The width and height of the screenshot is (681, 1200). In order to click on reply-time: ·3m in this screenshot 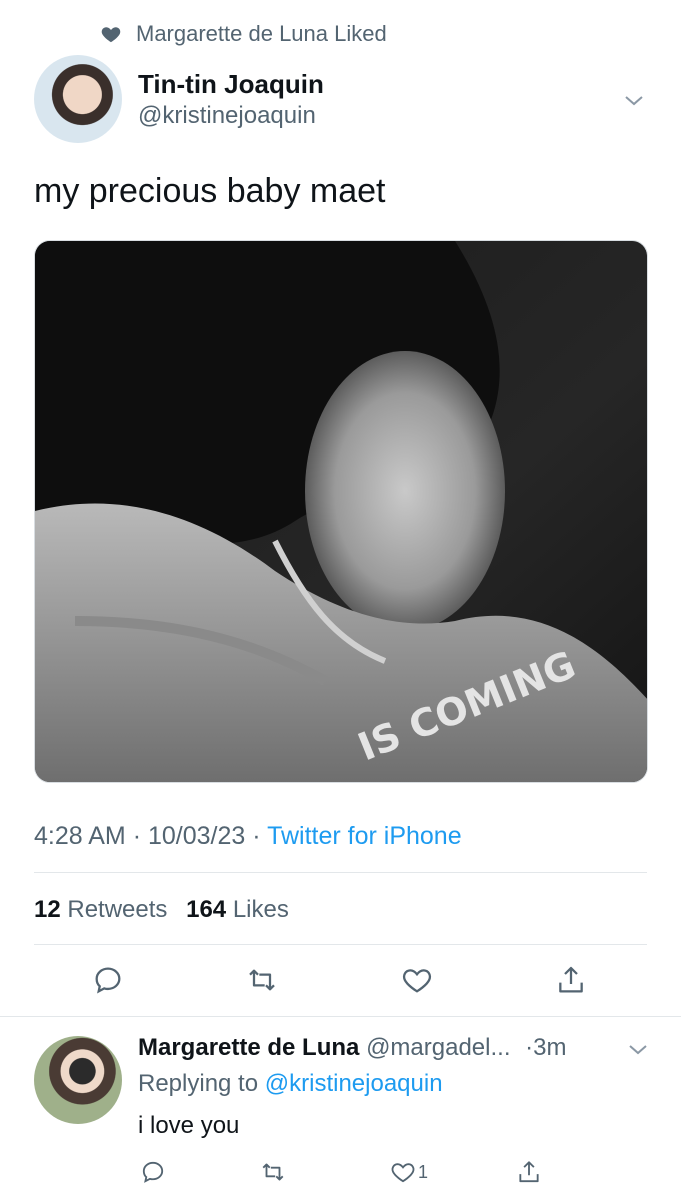, I will do `click(546, 1047)`.